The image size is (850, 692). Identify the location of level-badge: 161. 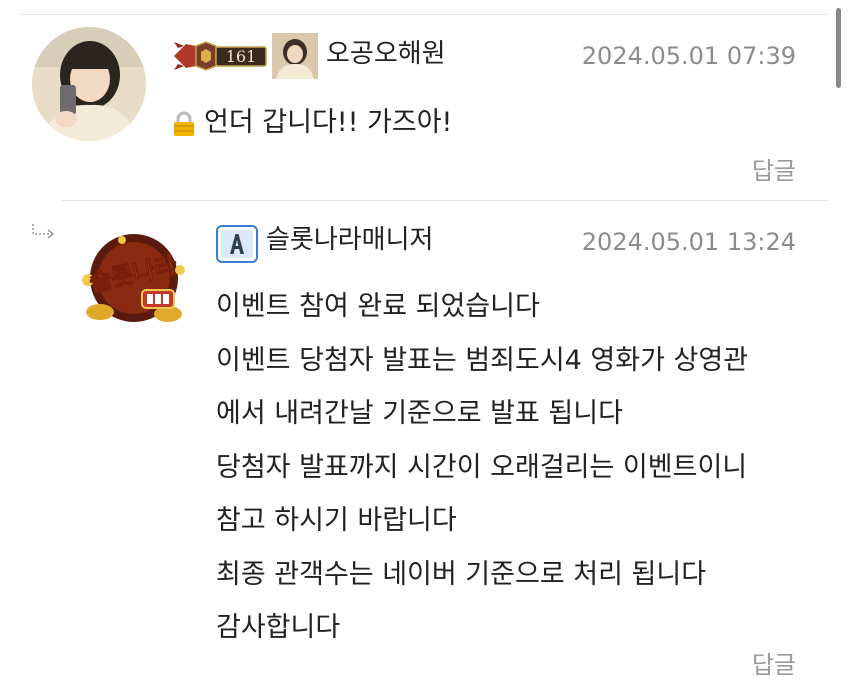
(220, 56).